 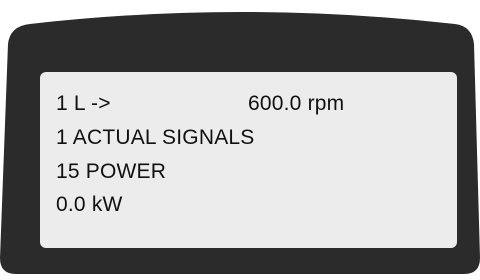 What do you see at coordinates (83, 103) in the screenshot?
I see `control-location-label: 1 L ->` at bounding box center [83, 103].